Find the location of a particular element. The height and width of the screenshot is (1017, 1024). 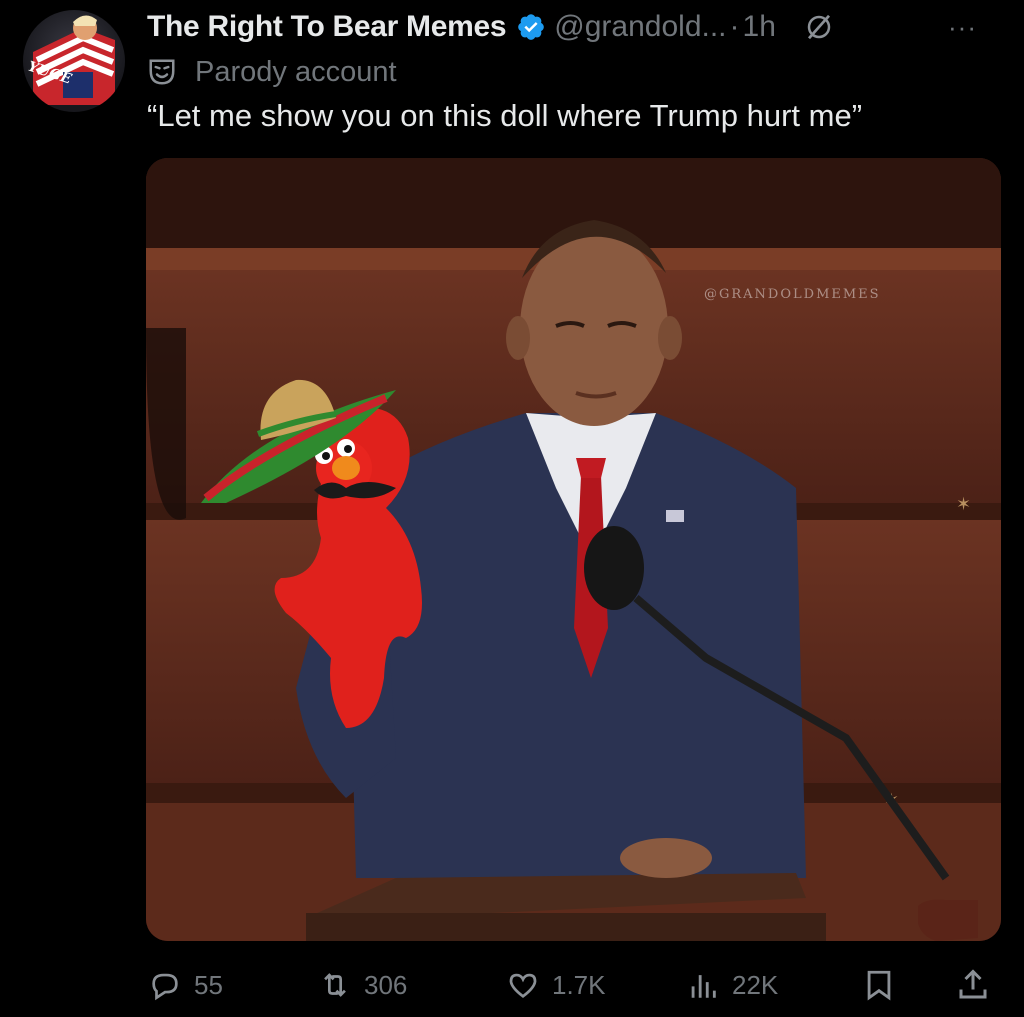

views-button: 22K is located at coordinates (732, 985).